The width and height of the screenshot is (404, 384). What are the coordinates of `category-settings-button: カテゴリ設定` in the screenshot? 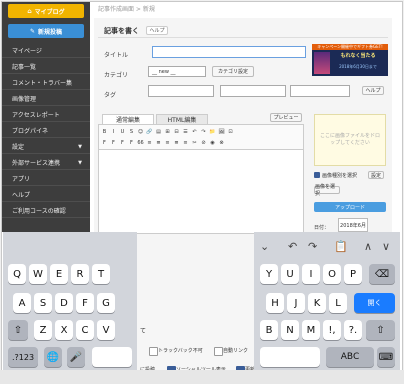 It's located at (233, 71).